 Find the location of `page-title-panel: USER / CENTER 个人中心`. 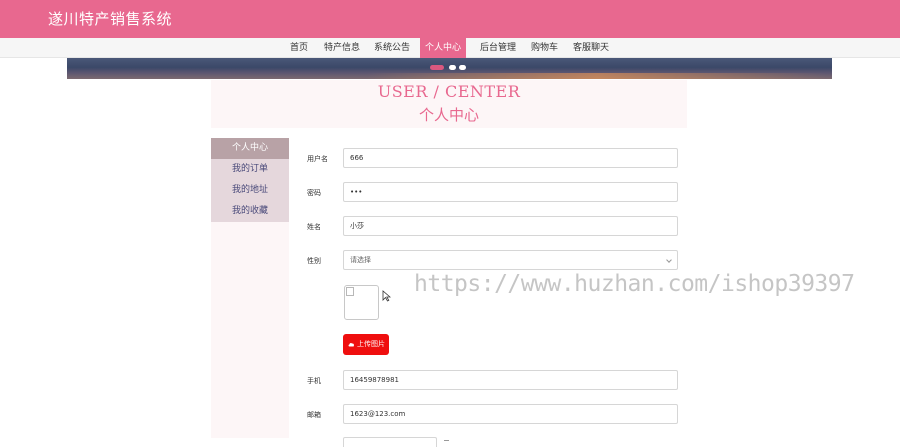

page-title-panel: USER / CENTER 个人中心 is located at coordinates (449, 104).